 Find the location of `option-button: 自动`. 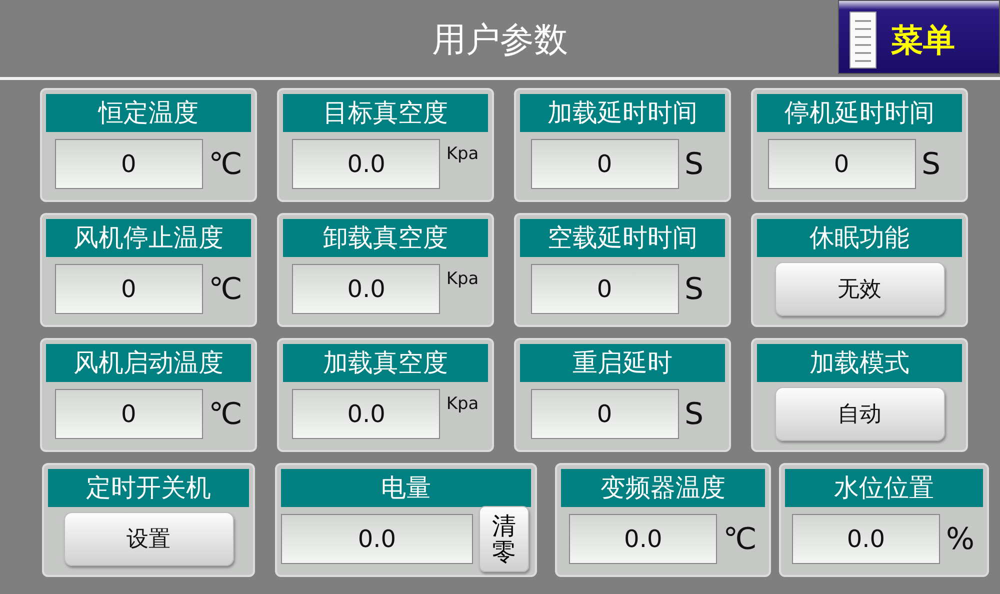

option-button: 自动 is located at coordinates (859, 414).